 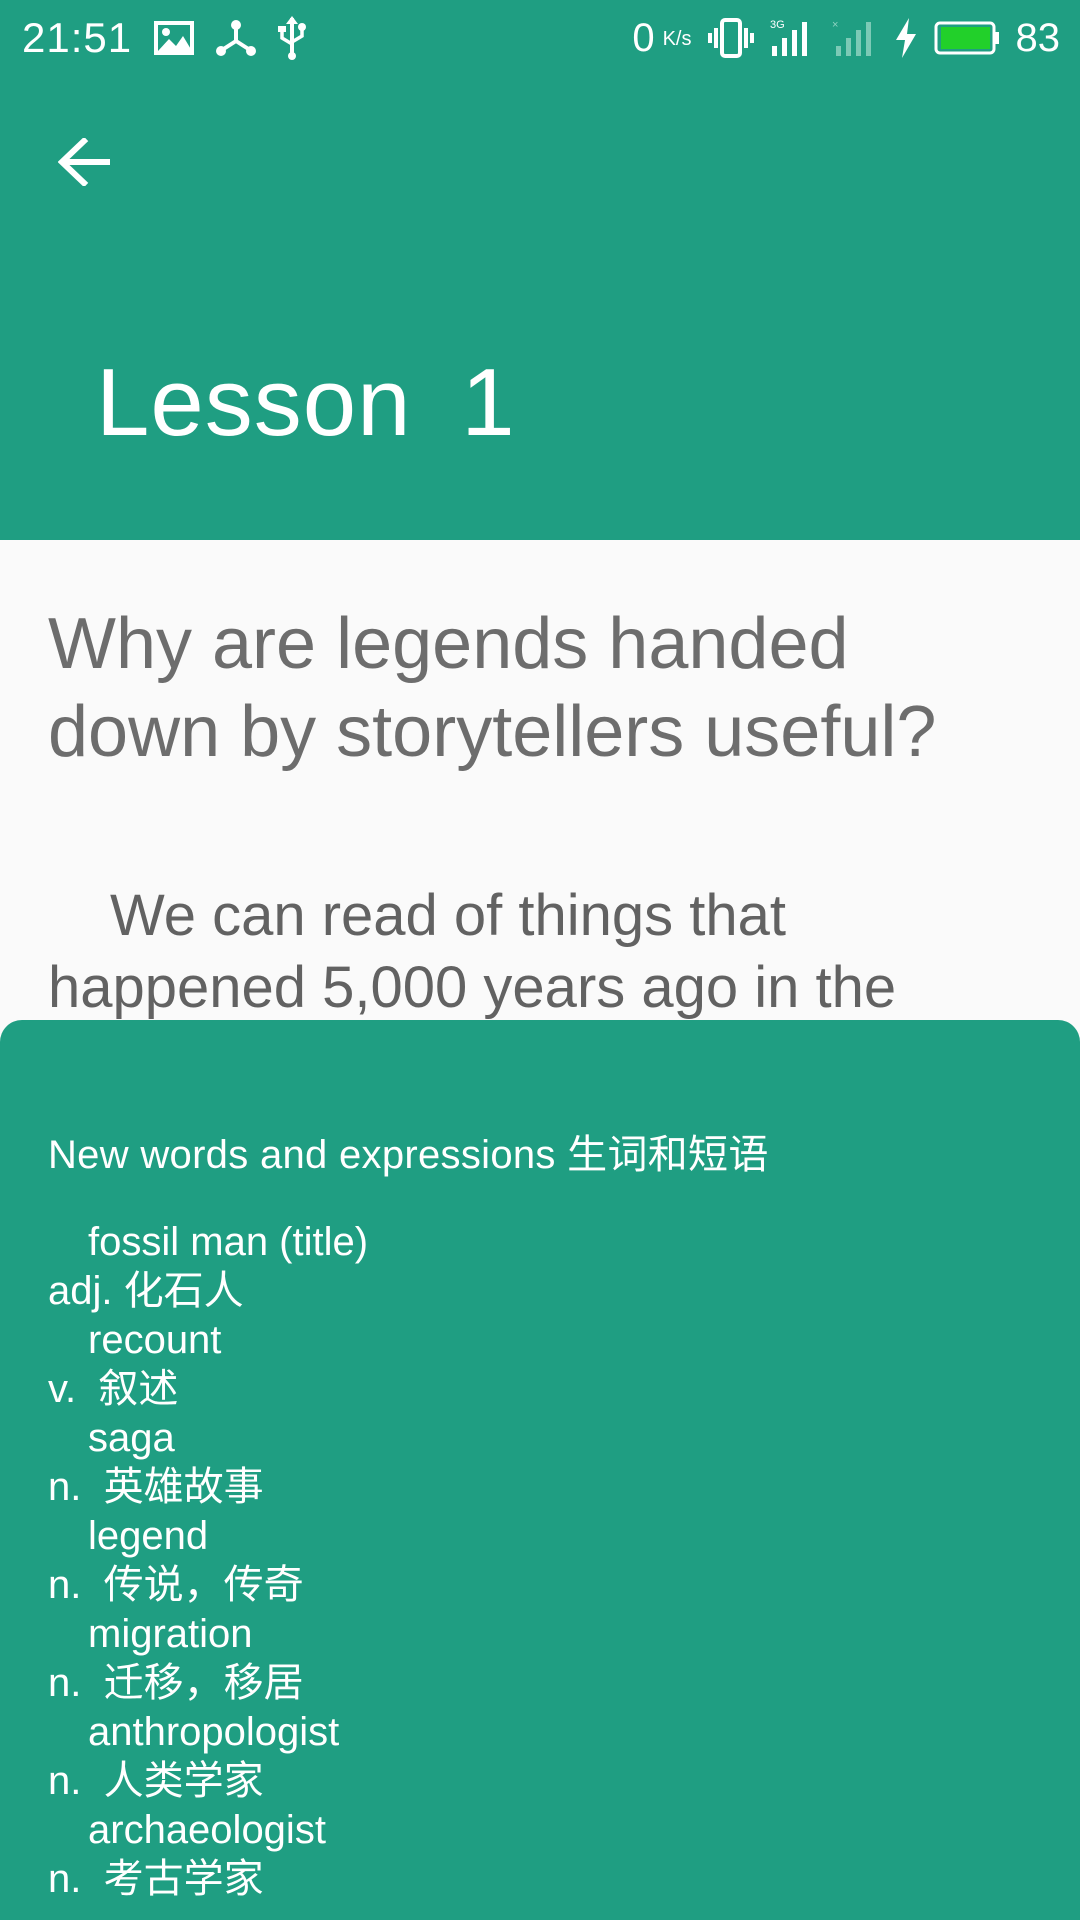 What do you see at coordinates (207, 1830) in the screenshot?
I see `word-term: archaeologist` at bounding box center [207, 1830].